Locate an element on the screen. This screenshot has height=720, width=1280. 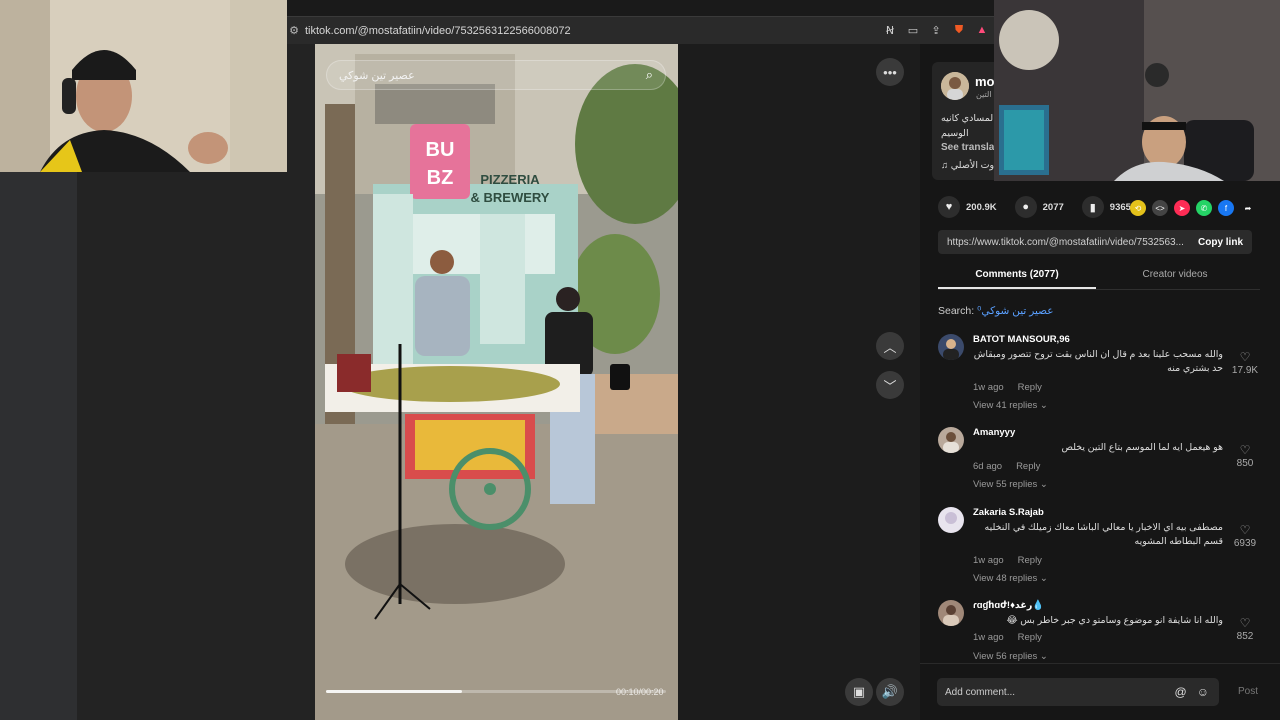
rewards-icon: ▲ is located at coordinates (982, 30).